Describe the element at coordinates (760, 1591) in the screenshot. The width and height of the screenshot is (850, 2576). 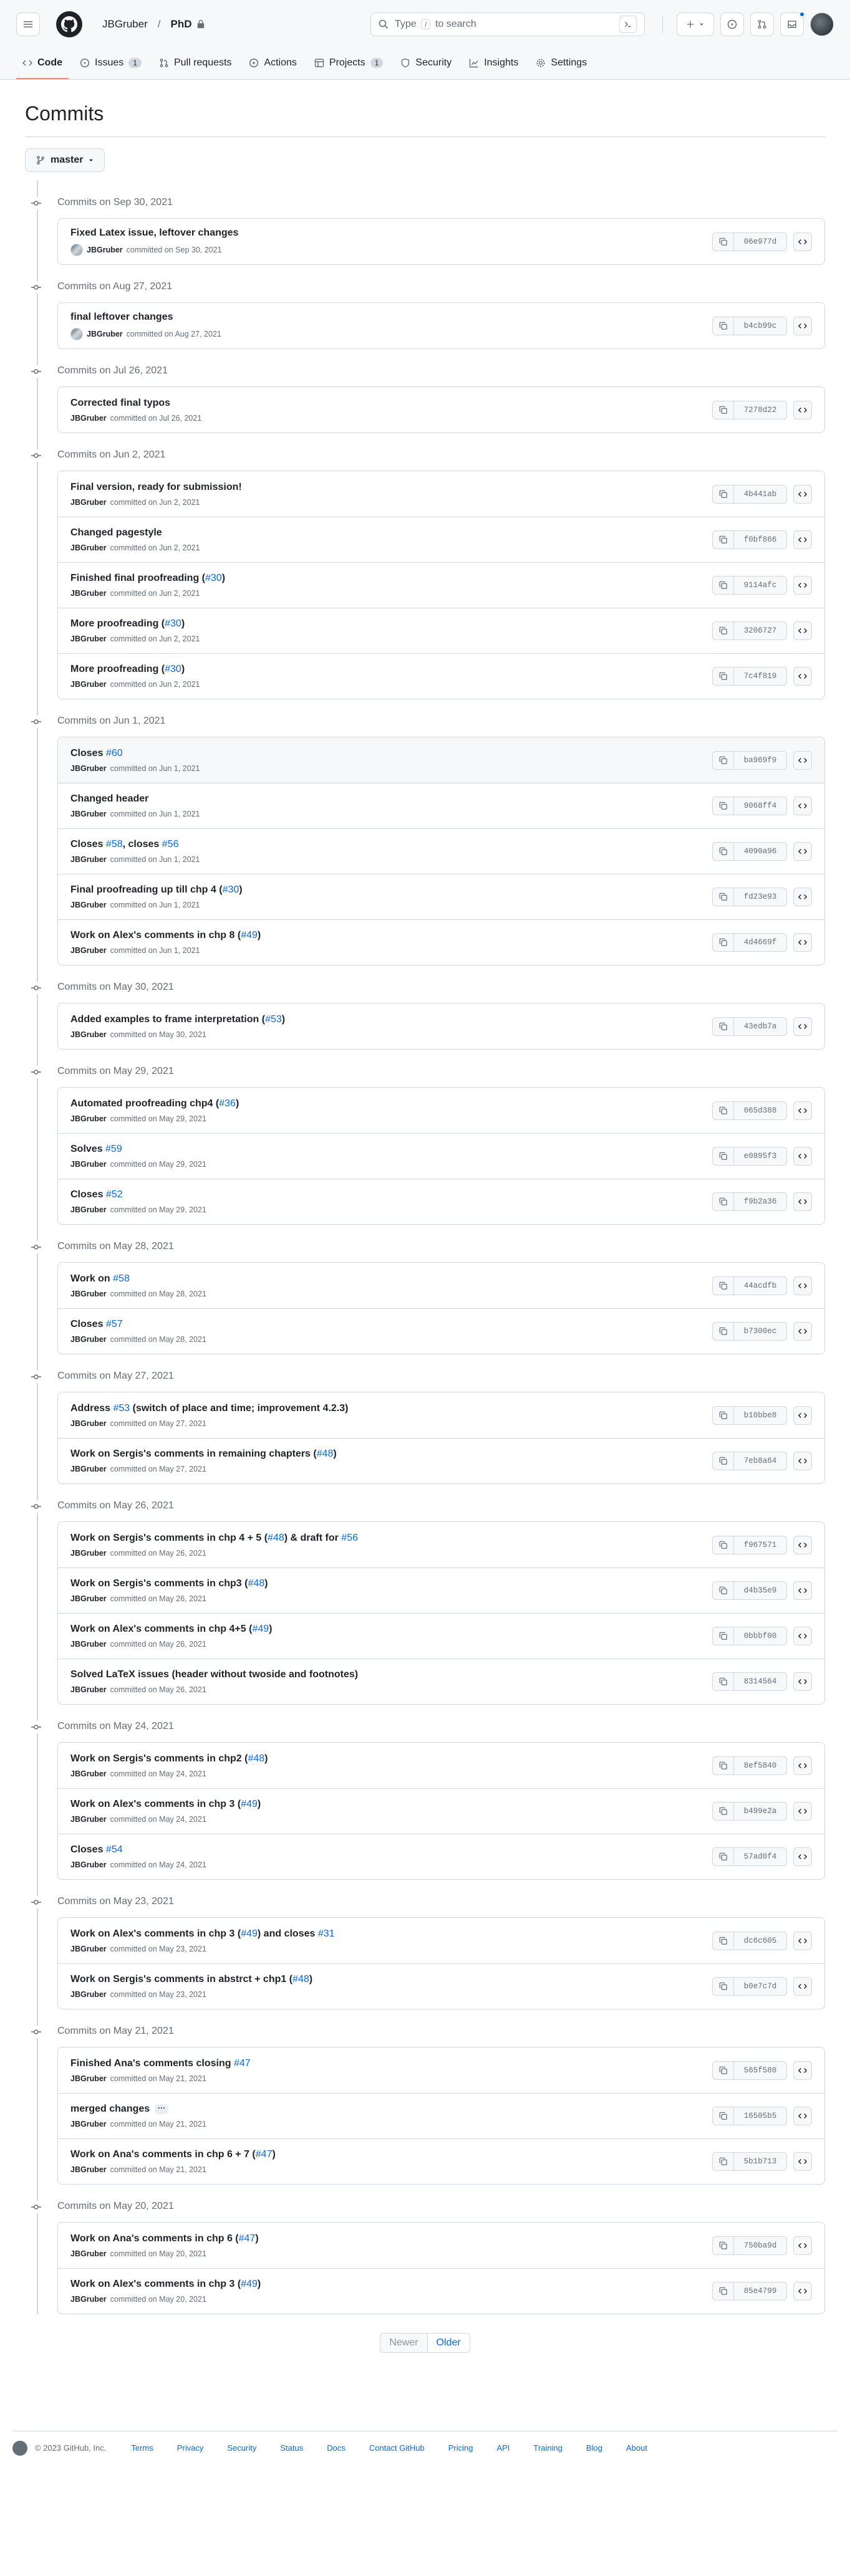
I see `commit-sha-link: d4b35e9` at that location.